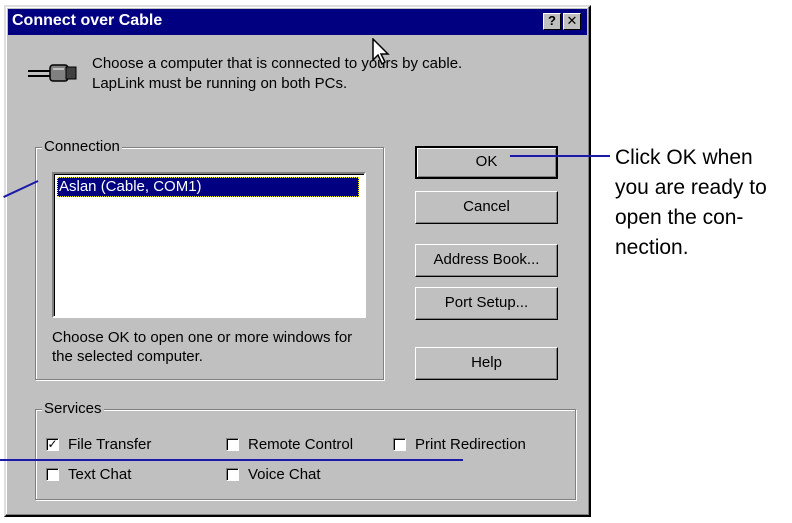  What do you see at coordinates (486, 207) in the screenshot?
I see `cancel-button: Cancel` at bounding box center [486, 207].